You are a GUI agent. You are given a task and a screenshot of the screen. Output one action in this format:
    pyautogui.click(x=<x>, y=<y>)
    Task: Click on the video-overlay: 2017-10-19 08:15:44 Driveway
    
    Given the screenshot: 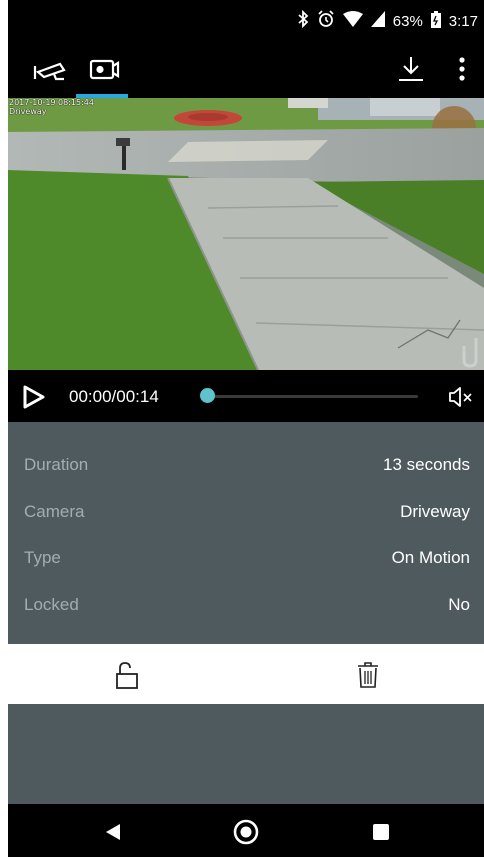 What is the action you would take?
    pyautogui.click(x=51, y=107)
    